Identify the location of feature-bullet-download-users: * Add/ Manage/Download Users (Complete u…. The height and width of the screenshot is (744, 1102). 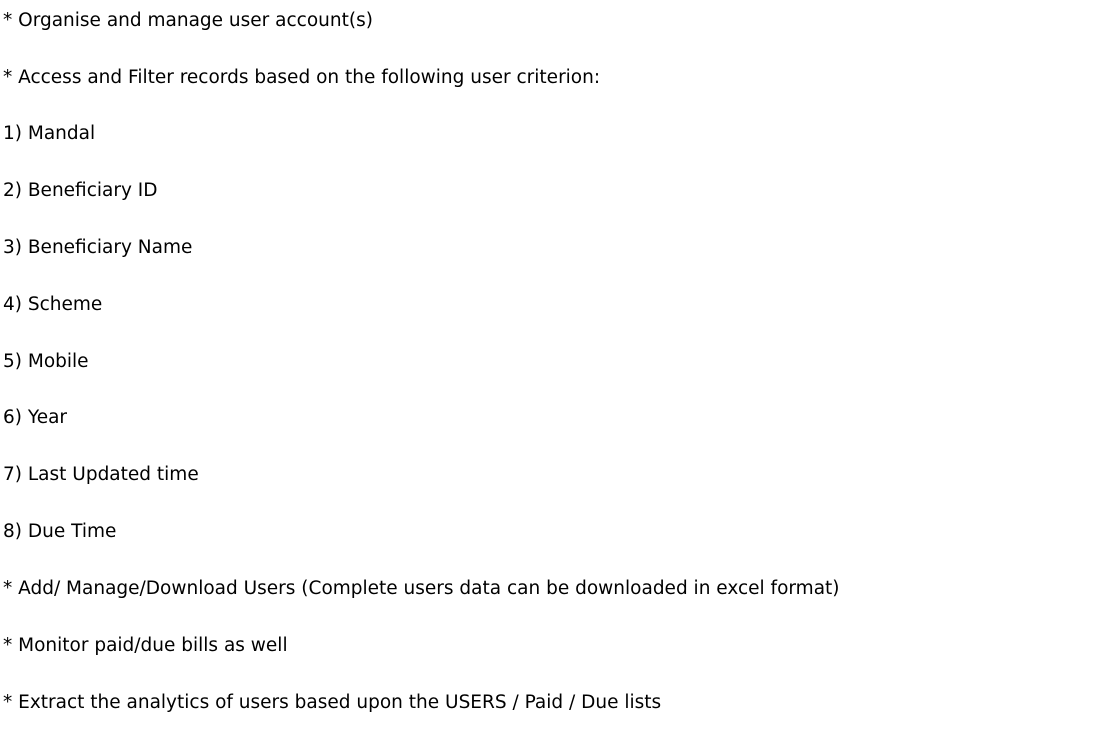
(421, 588).